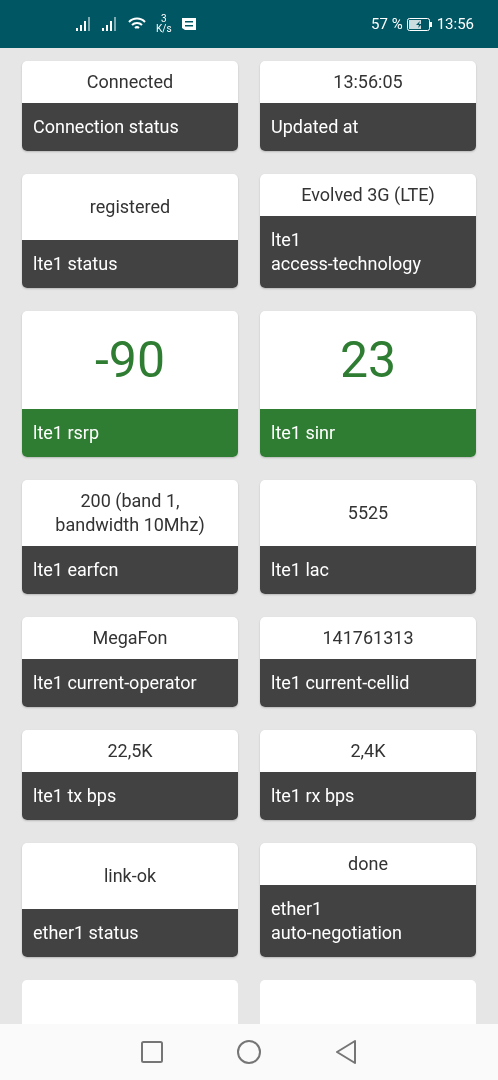 This screenshot has height=1080, width=498. I want to click on net-speed-value: 3, so click(163, 19).